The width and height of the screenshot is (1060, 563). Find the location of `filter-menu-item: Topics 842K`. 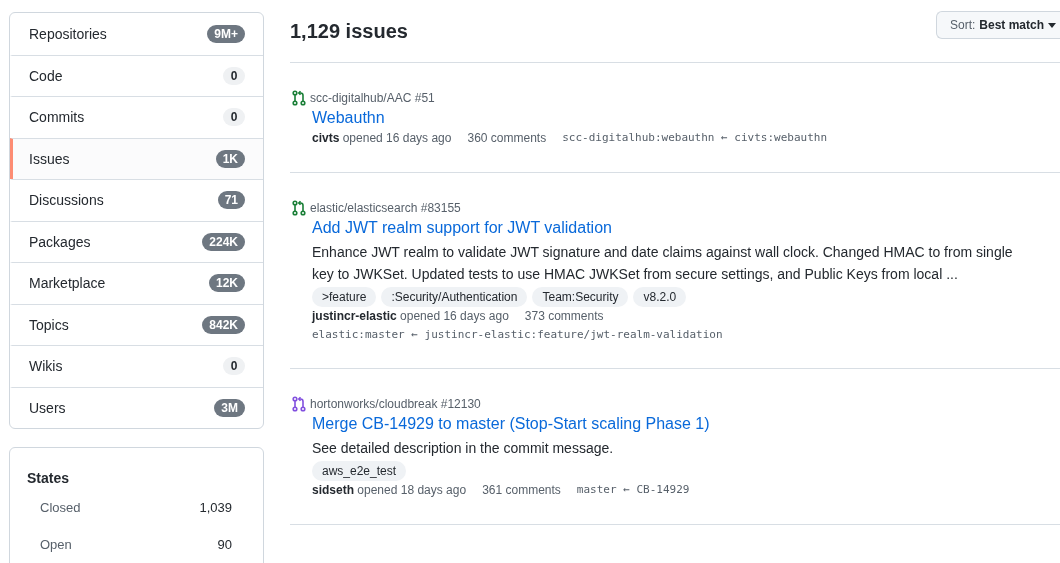

filter-menu-item: Topics 842K is located at coordinates (136, 324).